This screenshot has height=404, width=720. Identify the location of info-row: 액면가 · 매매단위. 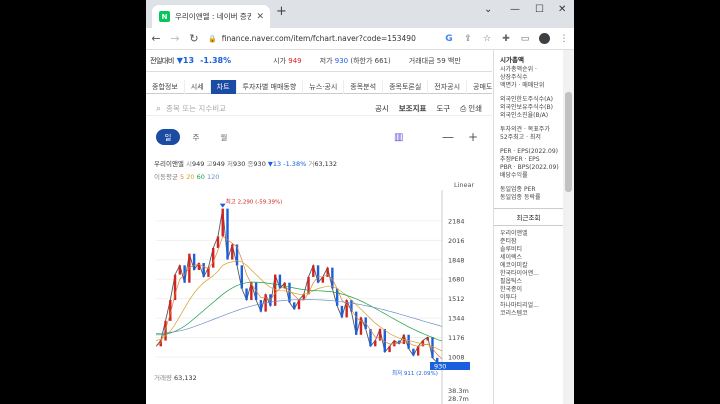
(522, 85).